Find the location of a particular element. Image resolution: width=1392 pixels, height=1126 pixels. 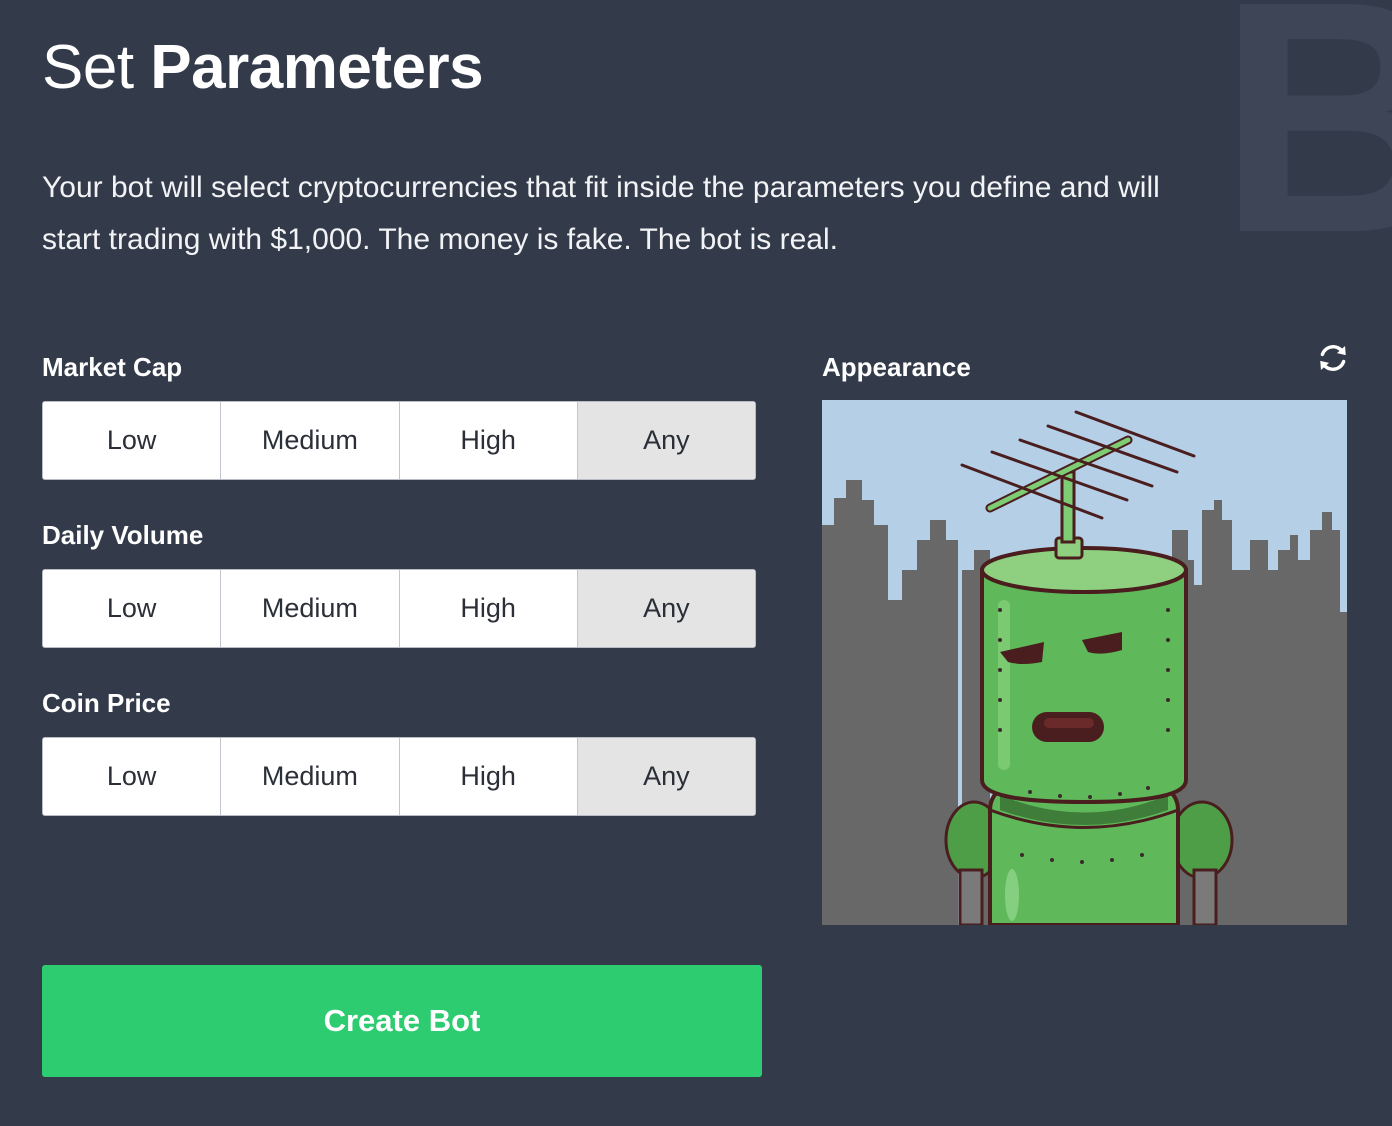

market-cap-option-medium: Medium is located at coordinates (310, 440).